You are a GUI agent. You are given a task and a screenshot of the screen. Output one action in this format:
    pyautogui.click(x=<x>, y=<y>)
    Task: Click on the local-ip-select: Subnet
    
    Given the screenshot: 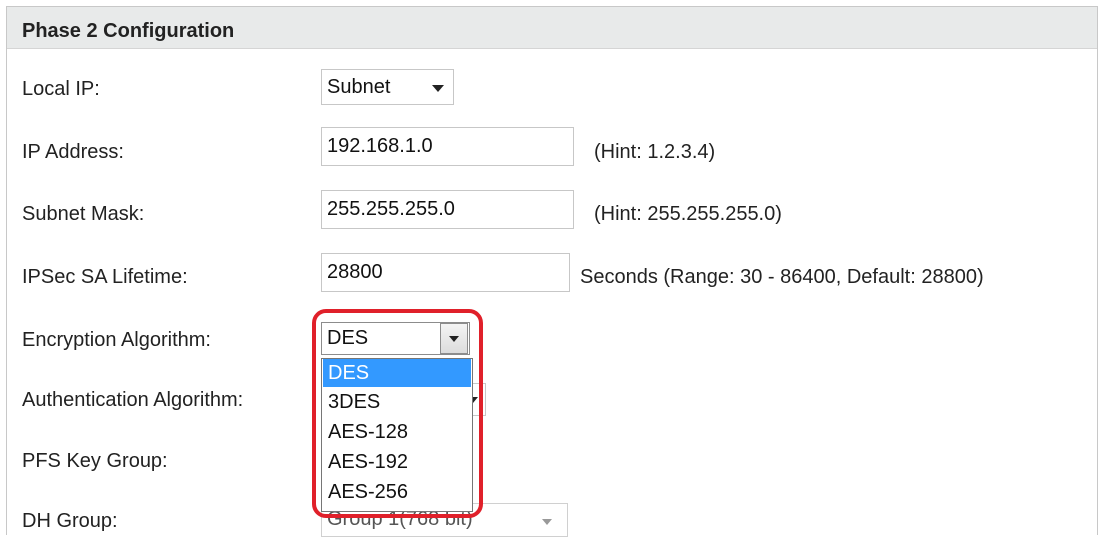 What is the action you would take?
    pyautogui.click(x=387, y=87)
    